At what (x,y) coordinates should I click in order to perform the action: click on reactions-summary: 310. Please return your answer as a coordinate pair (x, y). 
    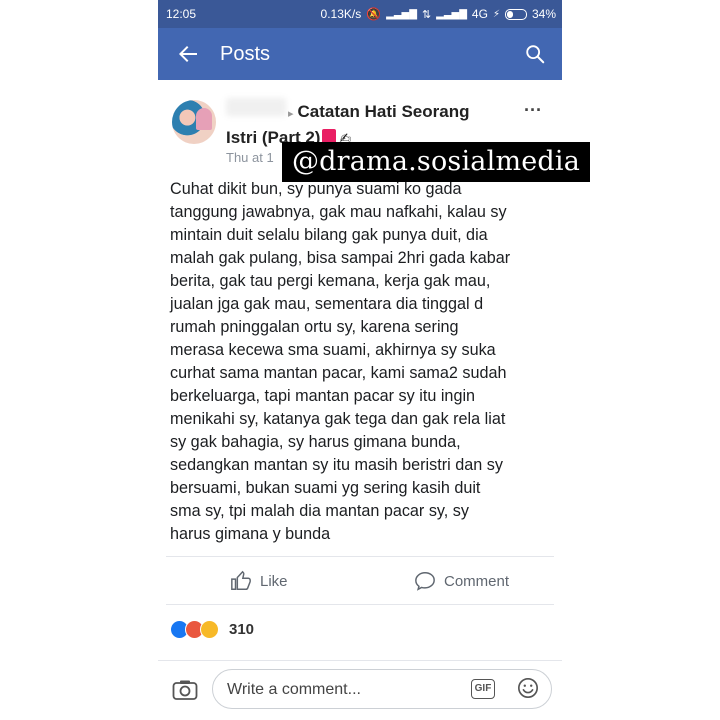
    Looking at the image, I should click on (212, 629).